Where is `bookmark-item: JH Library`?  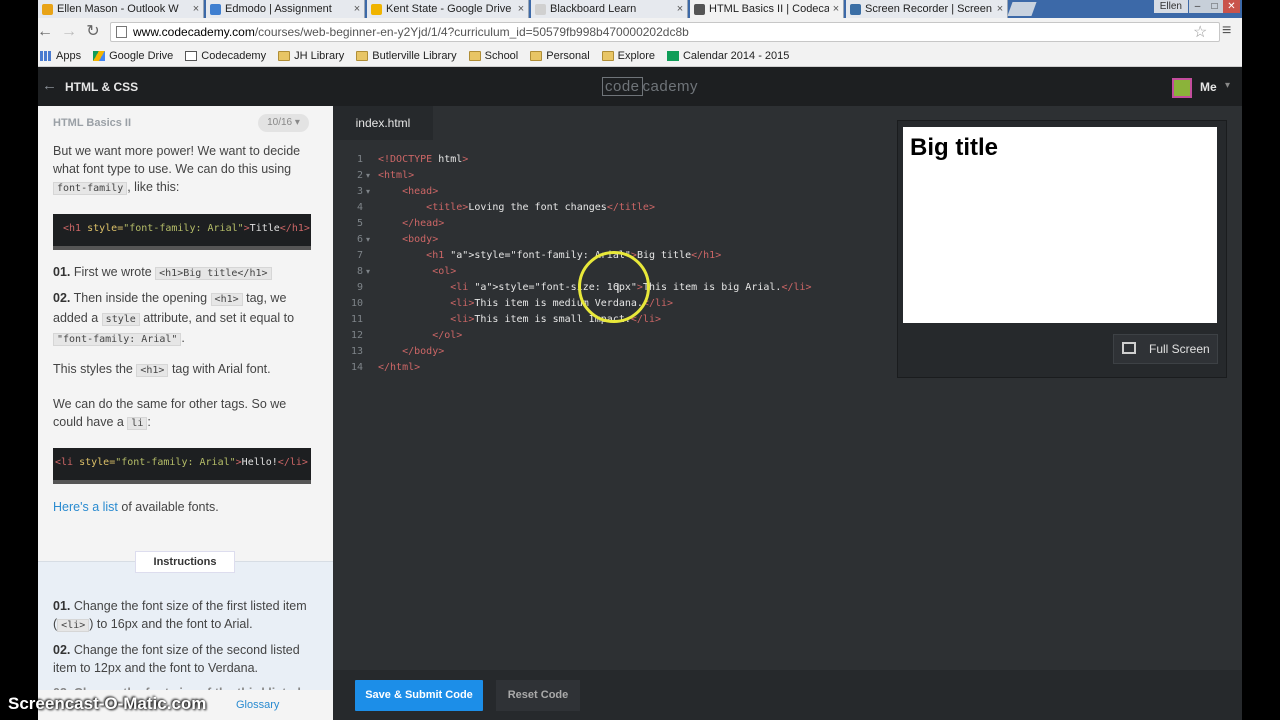 bookmark-item: JH Library is located at coordinates (311, 56).